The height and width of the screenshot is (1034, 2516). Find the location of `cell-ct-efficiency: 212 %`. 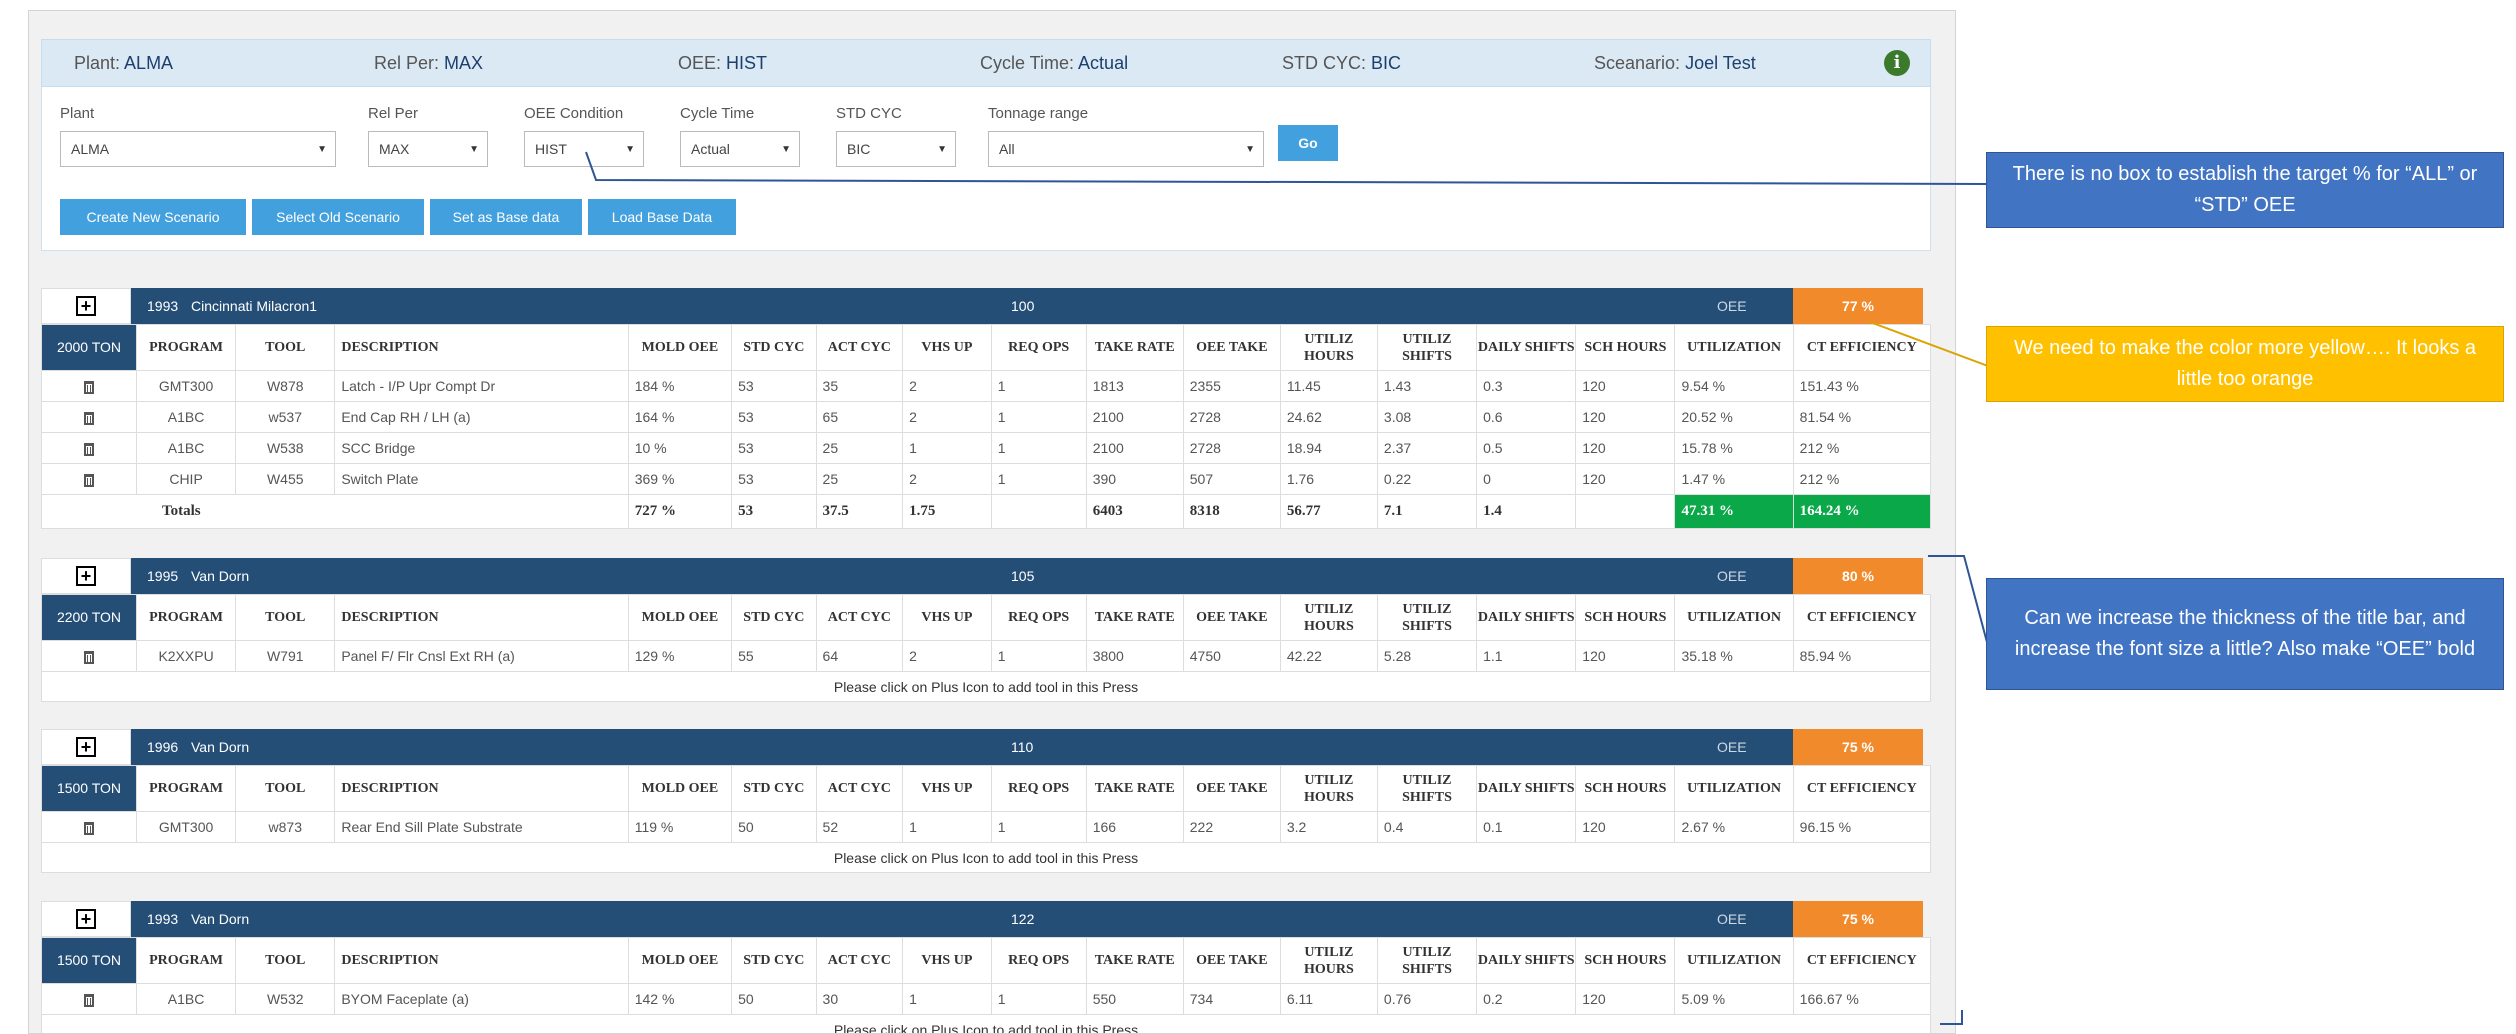

cell-ct-efficiency: 212 % is located at coordinates (1862, 479).